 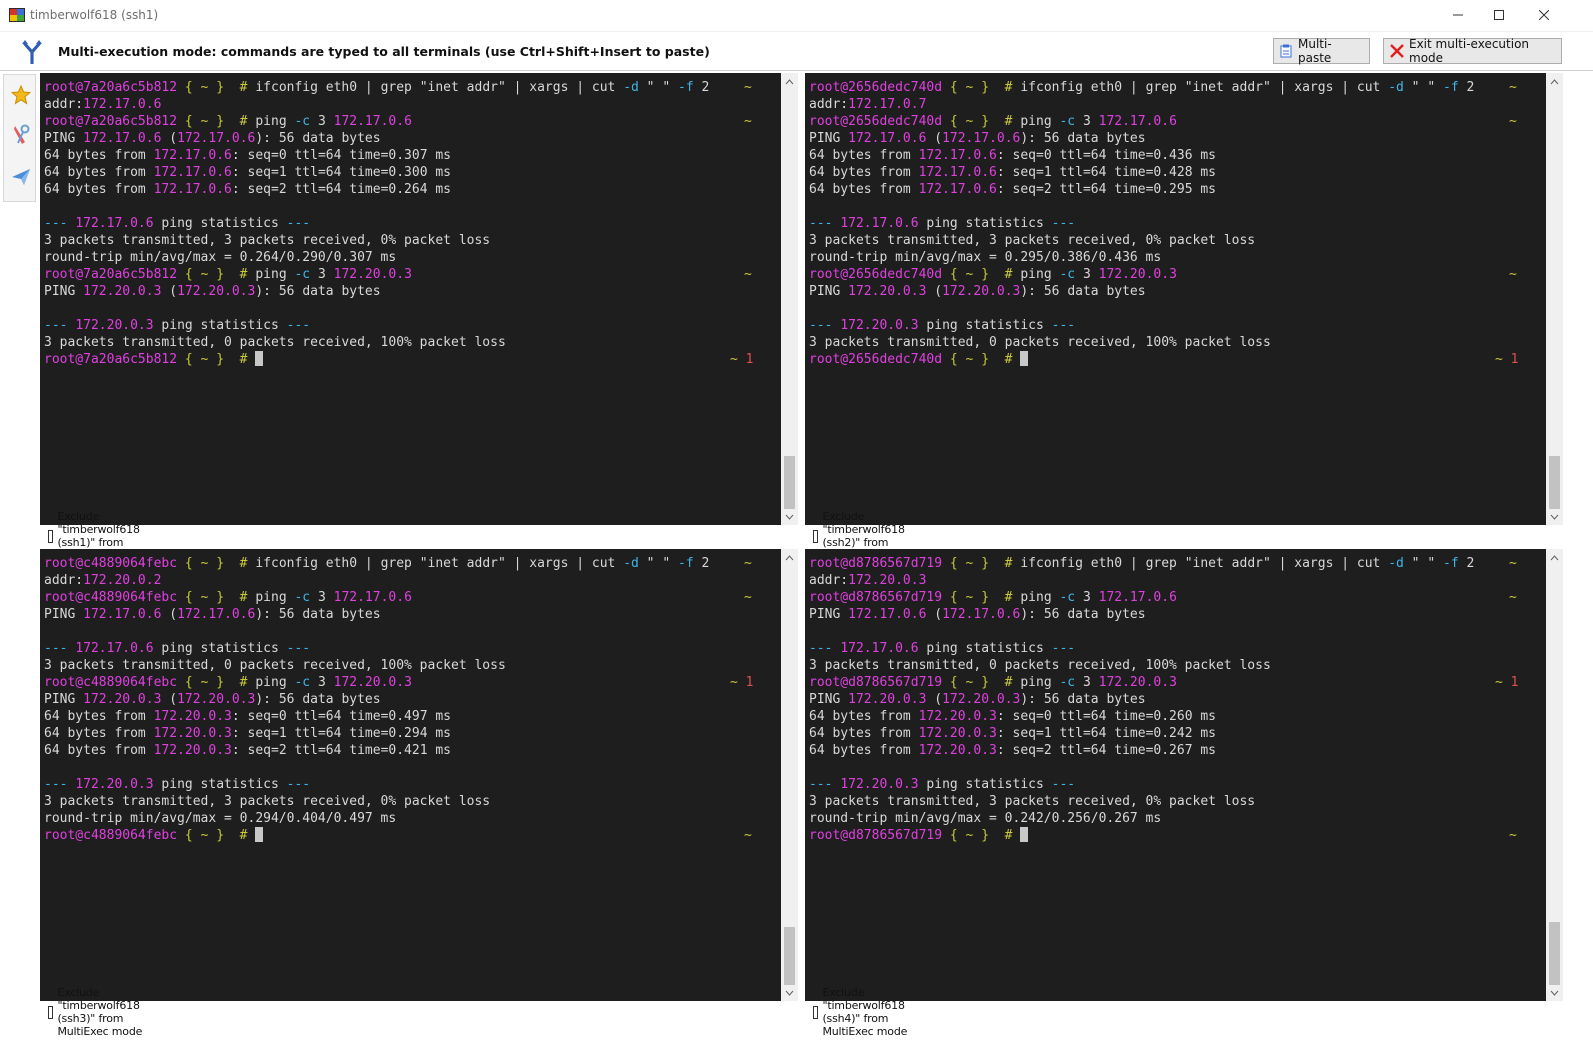 I want to click on close-button, so click(x=1544, y=15).